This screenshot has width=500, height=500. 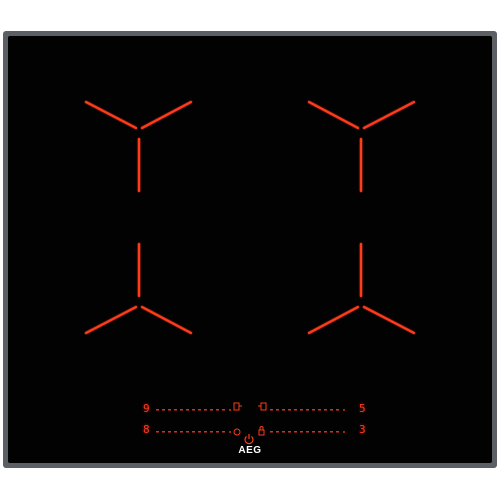 I want to click on bridge-right-icon, so click(x=262, y=406).